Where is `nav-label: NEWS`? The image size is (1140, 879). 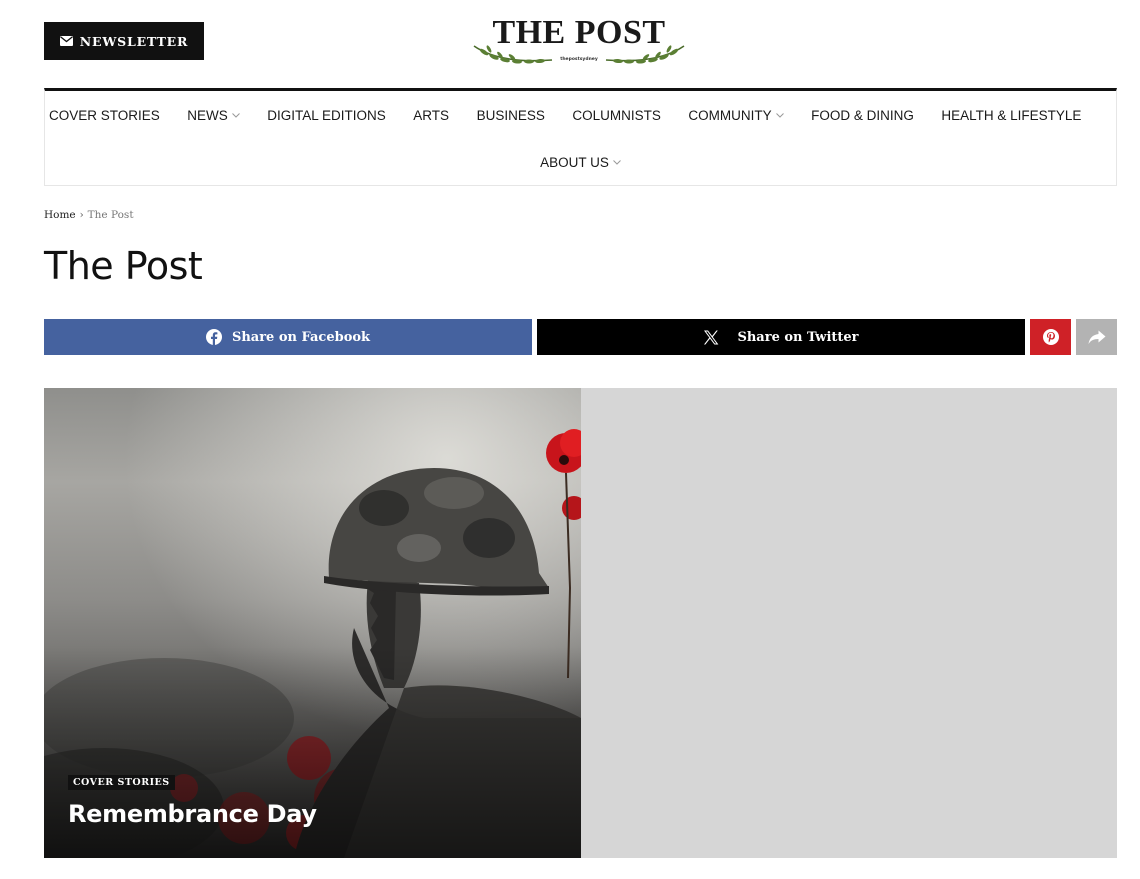 nav-label: NEWS is located at coordinates (207, 115).